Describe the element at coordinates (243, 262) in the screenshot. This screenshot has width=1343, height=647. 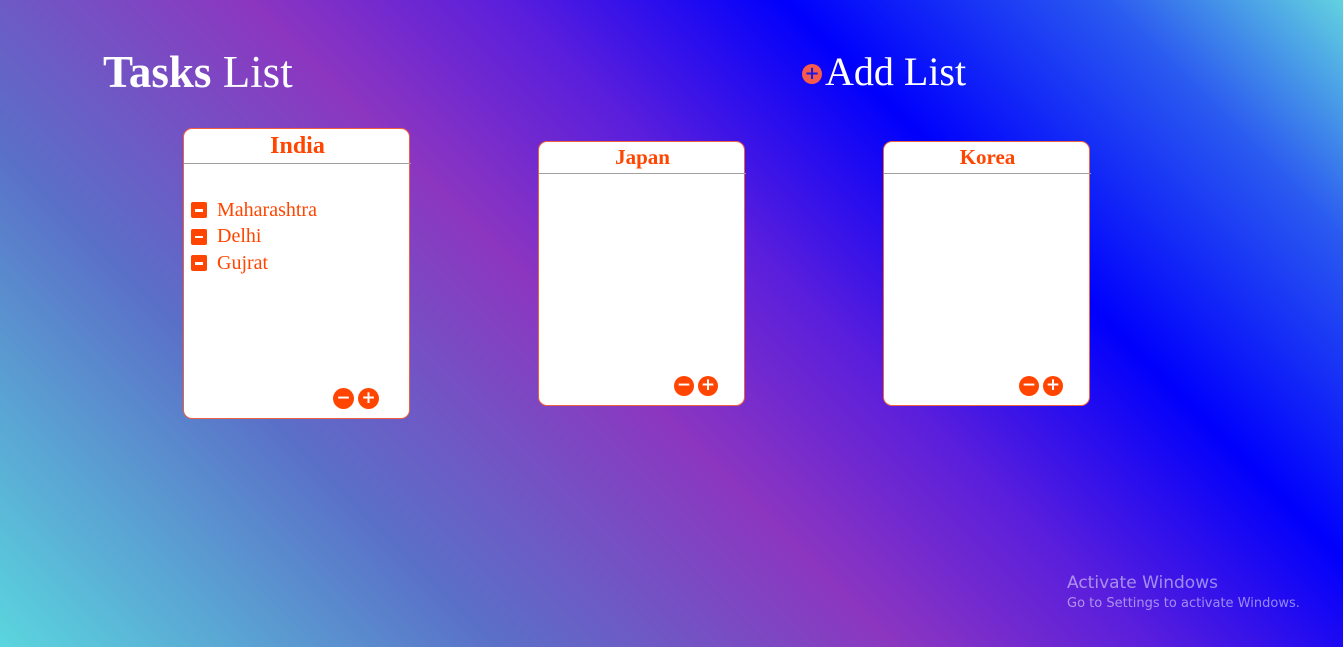
I see `item-label: Gujrat` at that location.